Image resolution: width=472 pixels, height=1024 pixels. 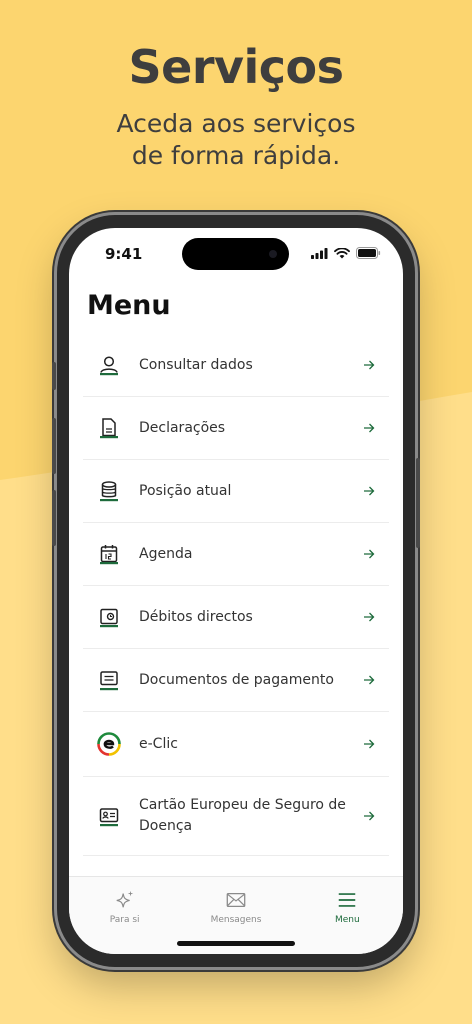 What do you see at coordinates (158, 743) in the screenshot?
I see `menu-item-label: e-Clic` at bounding box center [158, 743].